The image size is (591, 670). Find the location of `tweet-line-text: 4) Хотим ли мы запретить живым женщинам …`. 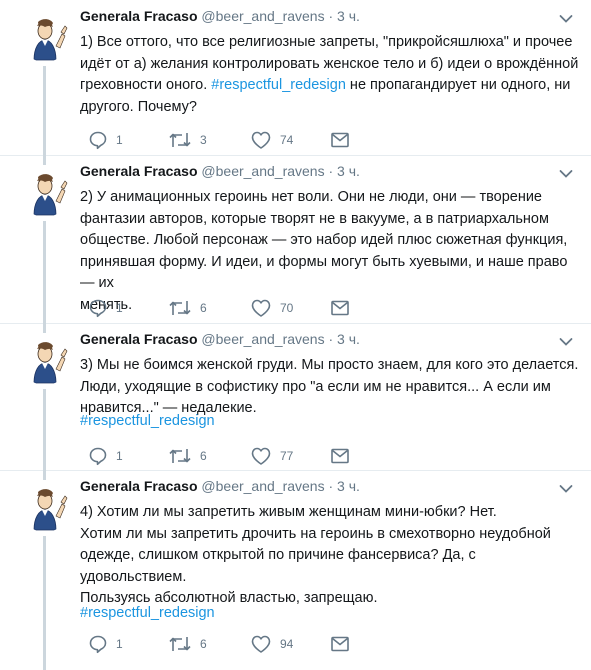

tweet-line-text: 4) Хотим ли мы запретить живым женщинам … is located at coordinates (288, 512).